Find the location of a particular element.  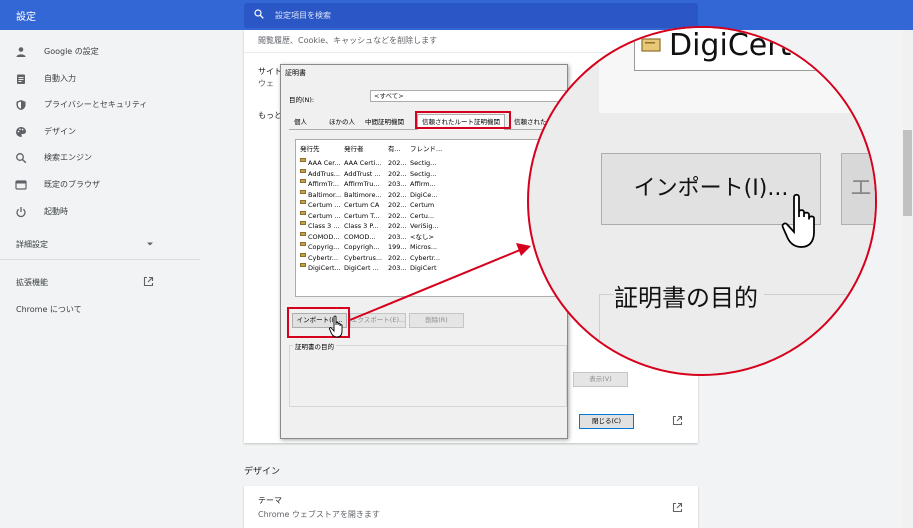

zoom-export-button-partial: エ is located at coordinates (858, 189).